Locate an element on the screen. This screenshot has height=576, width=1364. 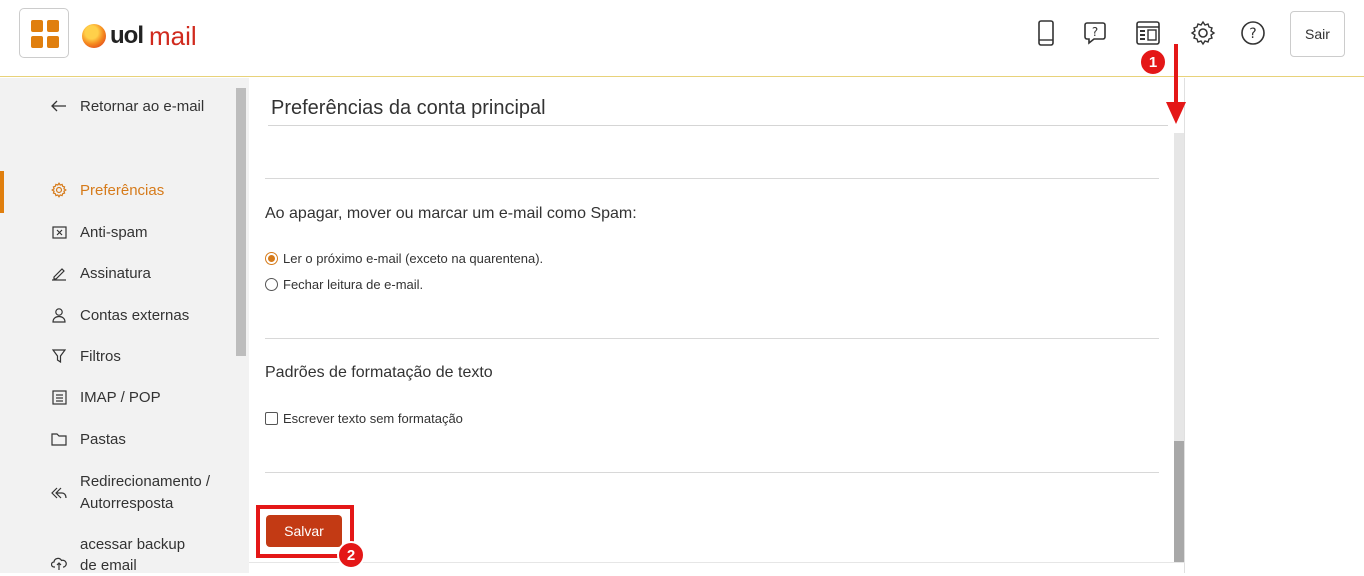
signature-pen-icon is located at coordinates (59, 273).